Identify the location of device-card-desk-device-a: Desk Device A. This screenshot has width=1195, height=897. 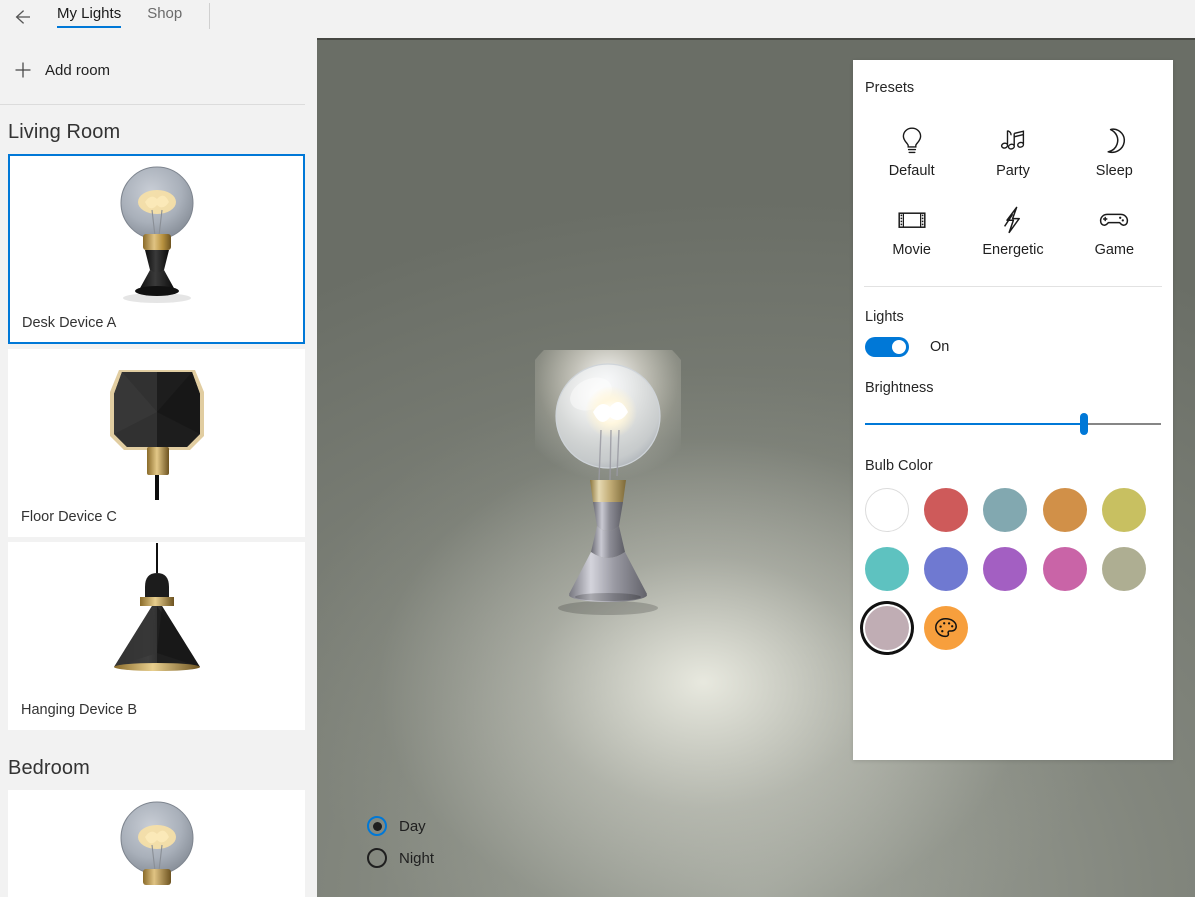
(156, 249).